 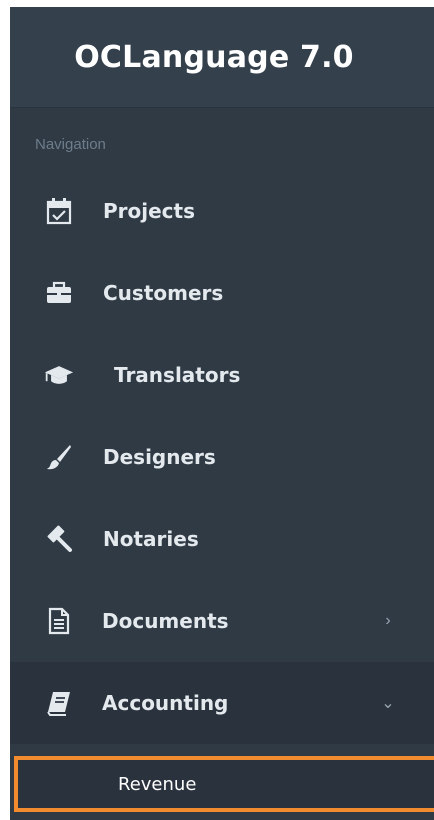 What do you see at coordinates (59, 539) in the screenshot?
I see `gavel-icon` at bounding box center [59, 539].